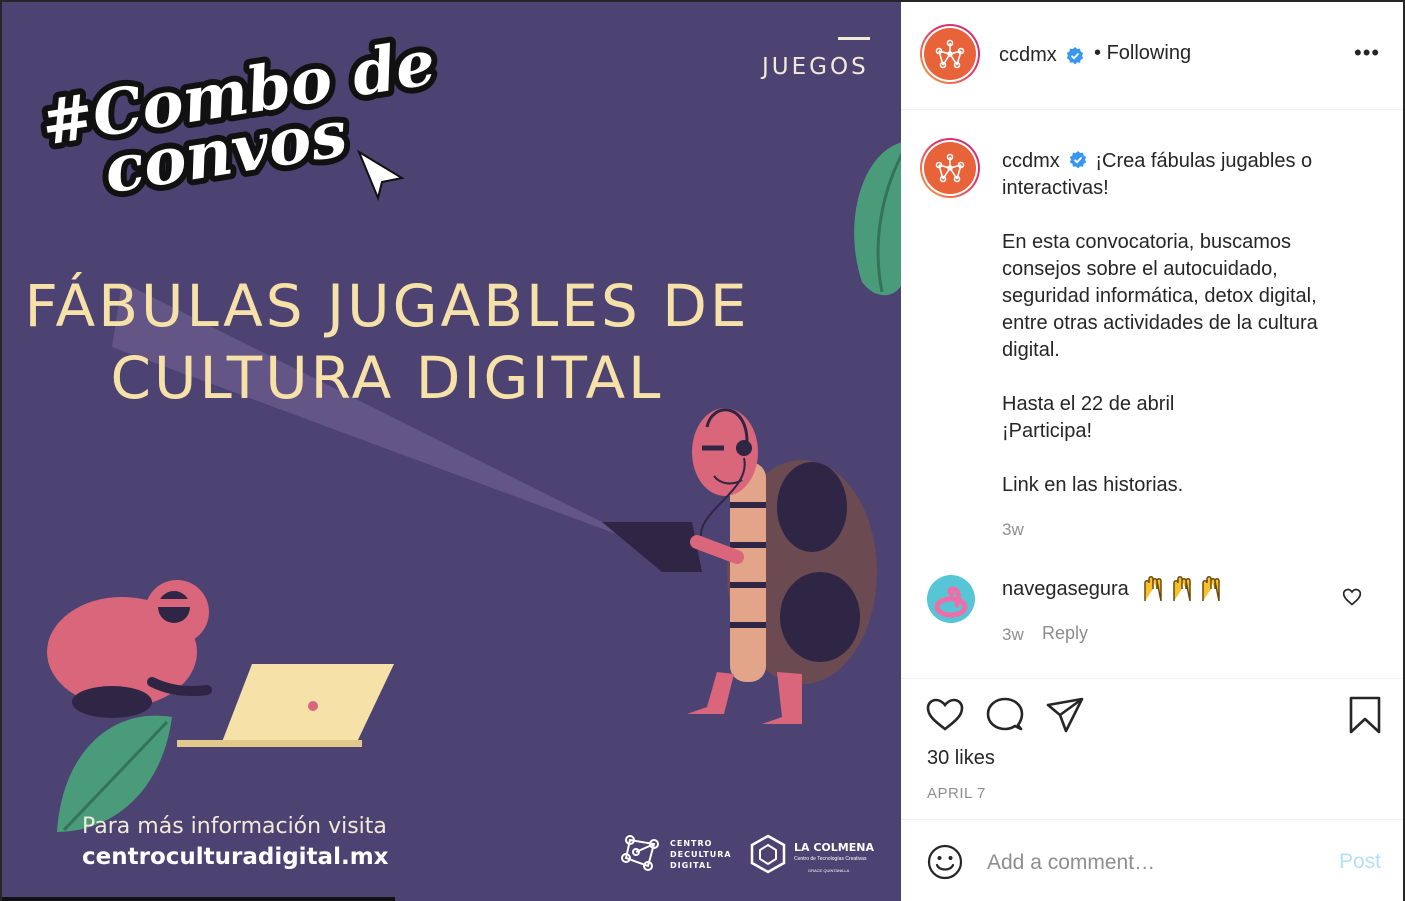 The height and width of the screenshot is (901, 1405). I want to click on ccd-logo-mark, so click(640, 853).